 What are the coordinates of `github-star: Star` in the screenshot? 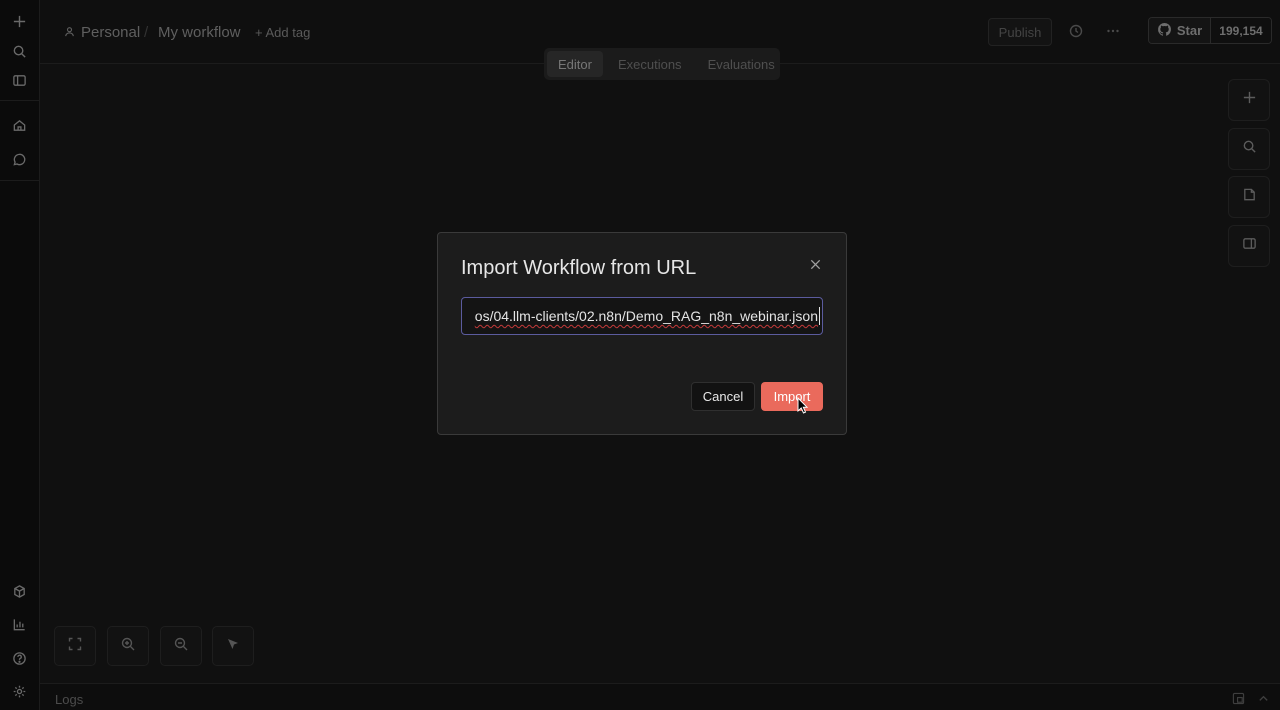 It's located at (1180, 30).